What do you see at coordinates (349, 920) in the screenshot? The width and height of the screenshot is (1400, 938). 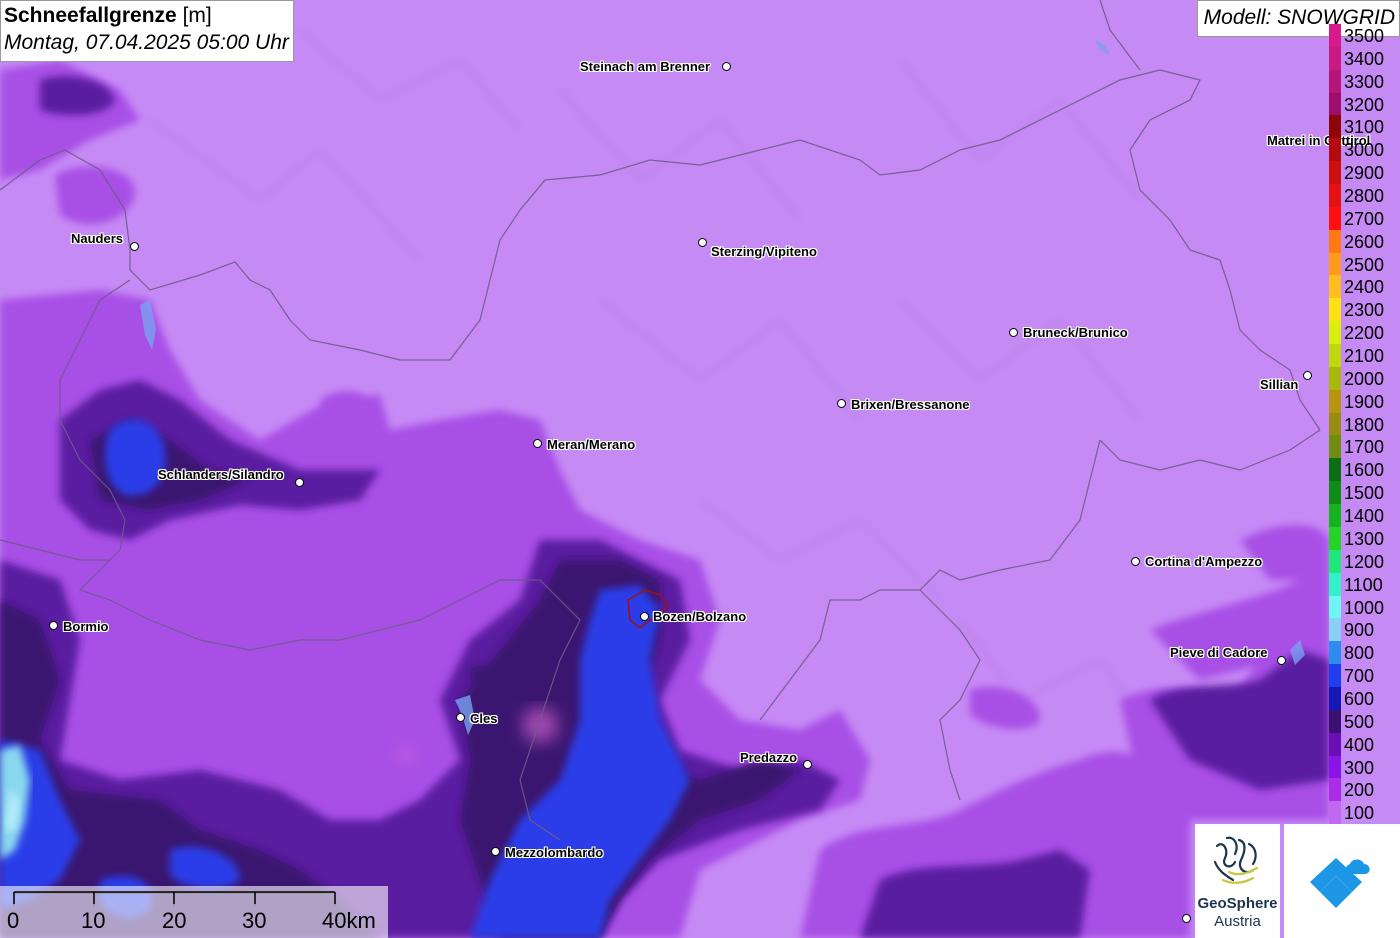 I see `scale-label-40km: 40km` at bounding box center [349, 920].